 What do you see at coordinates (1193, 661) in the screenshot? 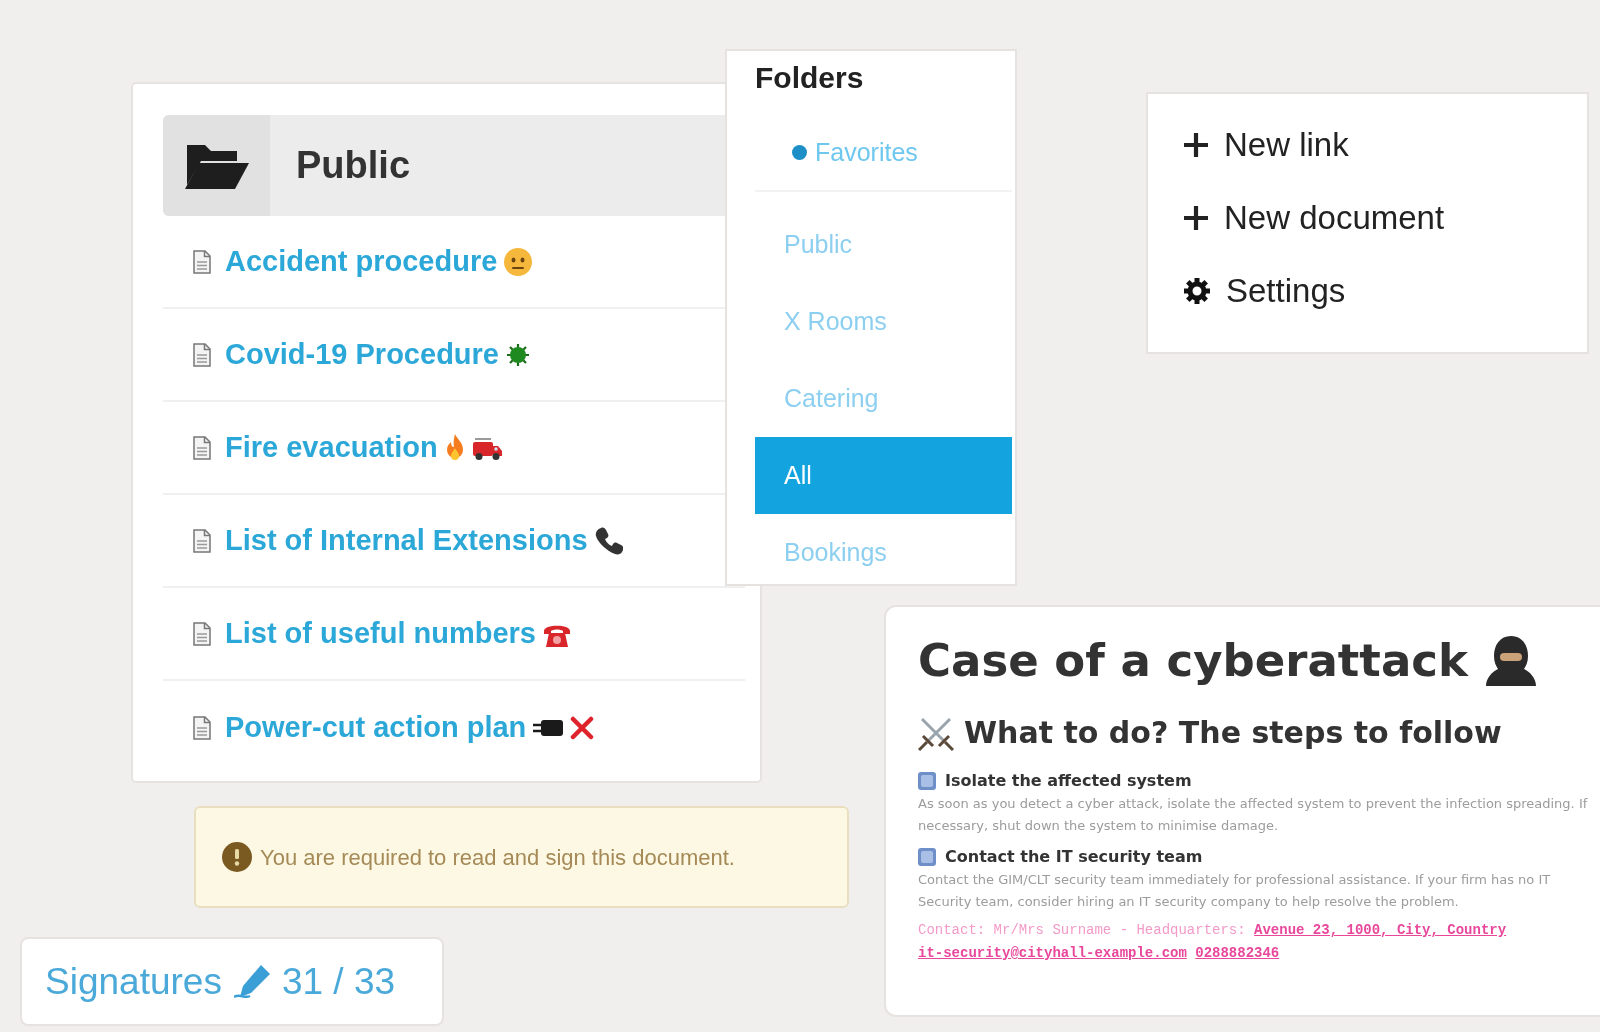
I see `article-title: Case of a cyberattack` at bounding box center [1193, 661].